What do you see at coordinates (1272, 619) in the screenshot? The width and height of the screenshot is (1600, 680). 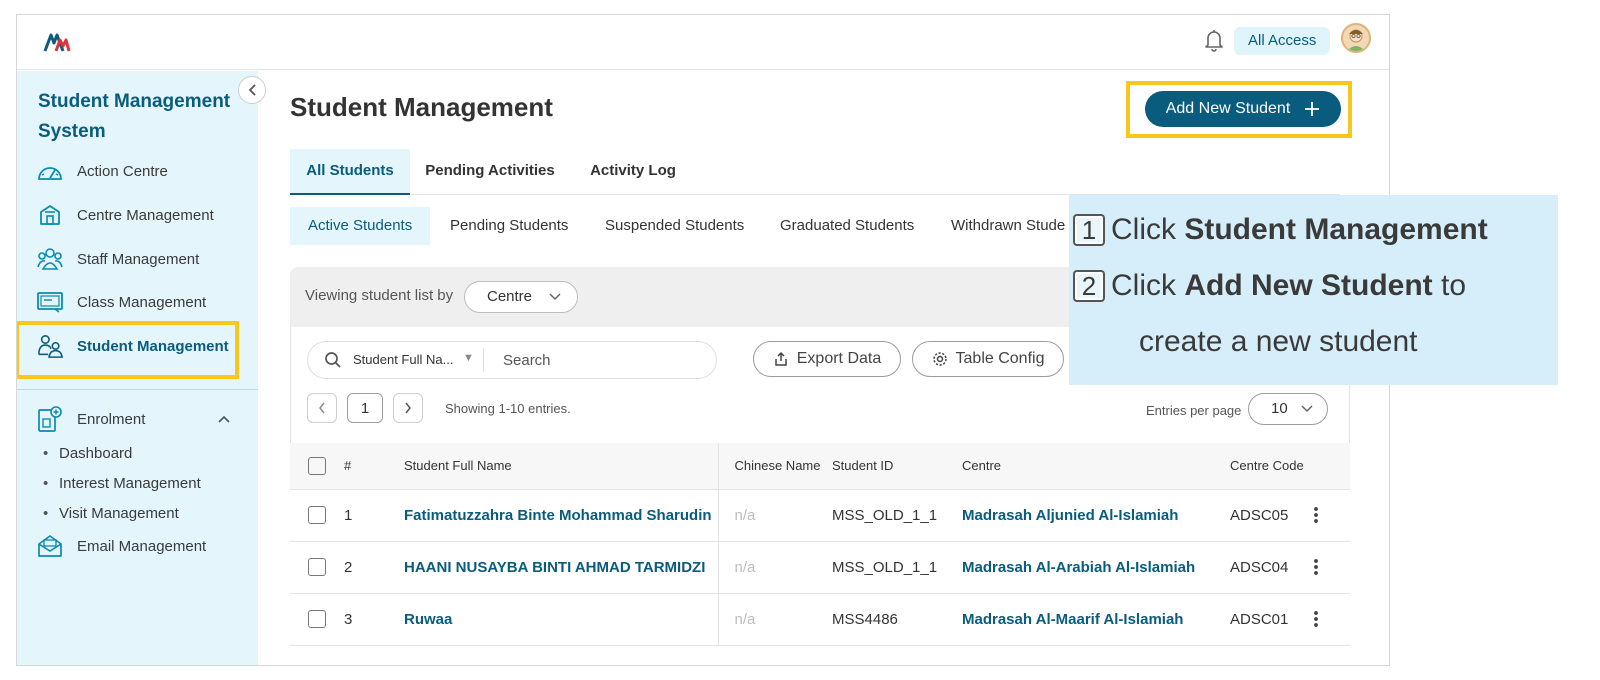 I see `centre-code-cell: ADSC01` at bounding box center [1272, 619].